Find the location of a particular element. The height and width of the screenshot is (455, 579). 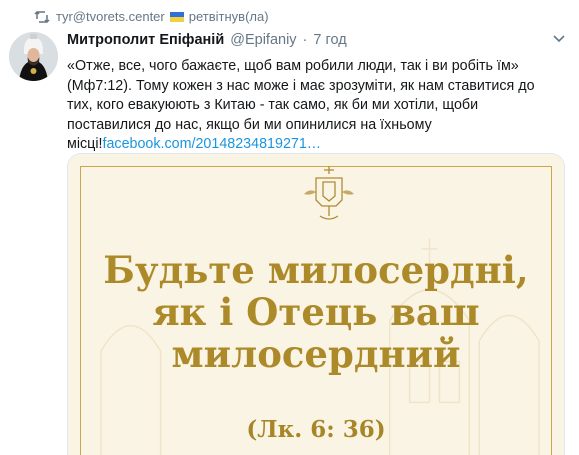

cross-ornament-icon is located at coordinates (329, 193).